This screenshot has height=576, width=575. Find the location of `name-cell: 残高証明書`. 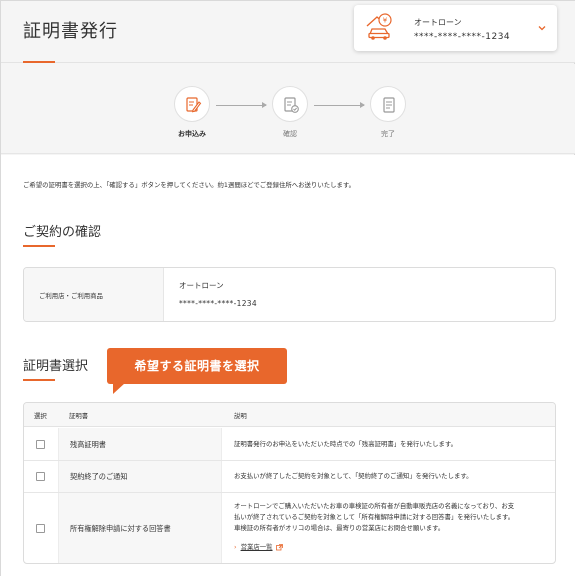

name-cell: 残高証明書 is located at coordinates (140, 444).